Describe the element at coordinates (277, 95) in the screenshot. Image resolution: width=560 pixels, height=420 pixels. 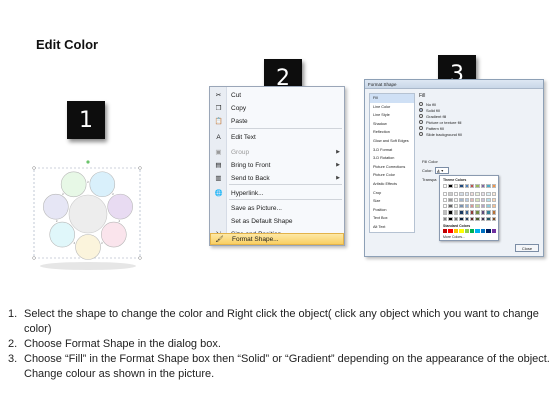
I see `menu-item-cut: ✂ Cut` at that location.